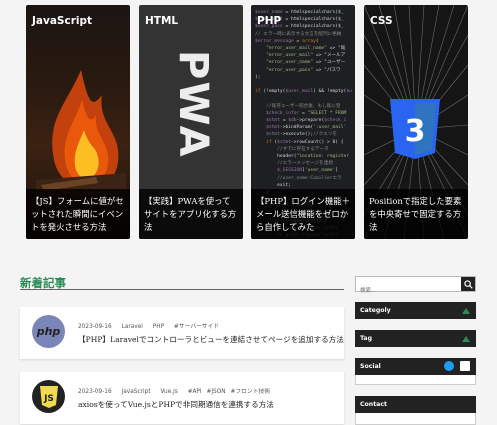 The width and height of the screenshot is (497, 425). Describe the element at coordinates (48, 331) in the screenshot. I see `php-logo-thumbnail: php` at that location.